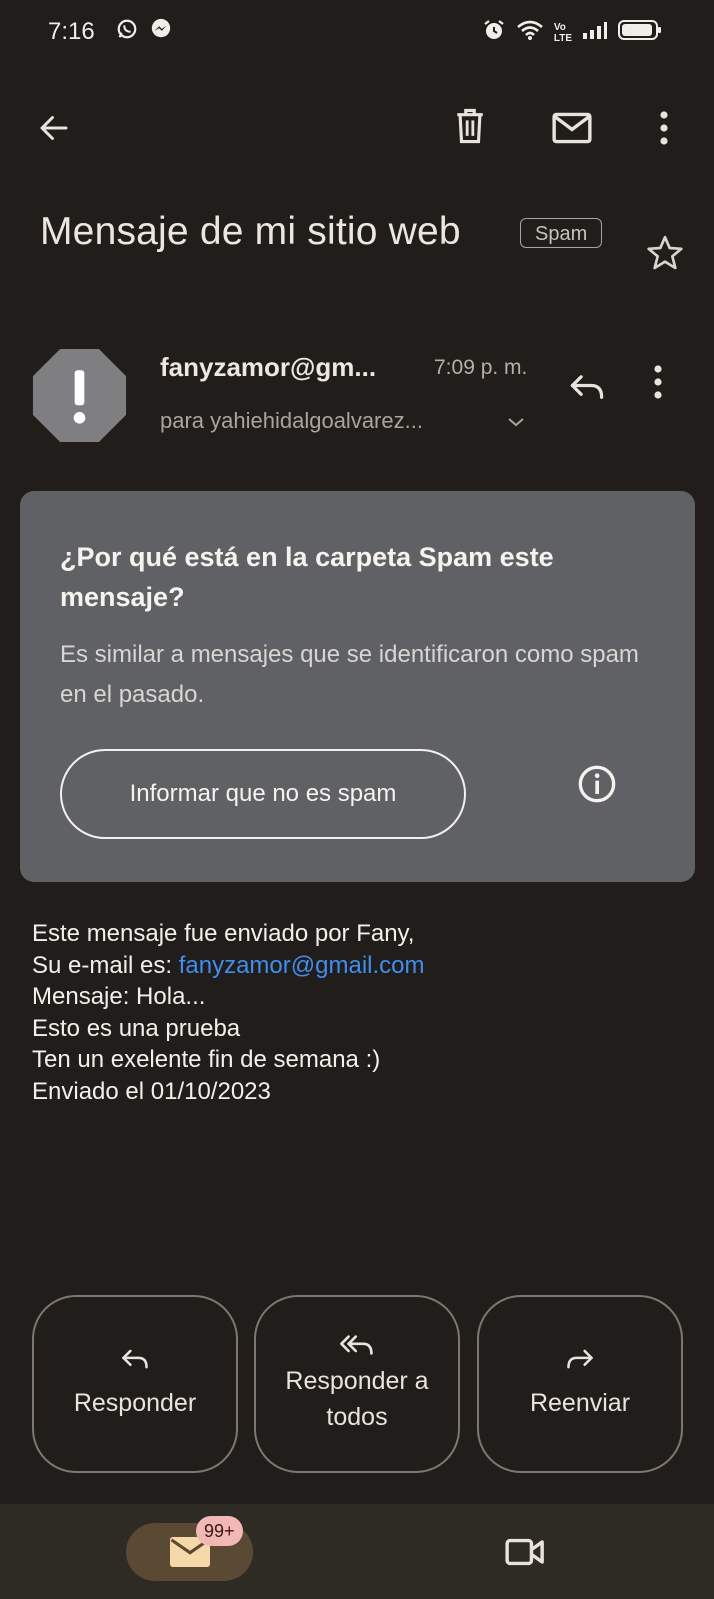 This screenshot has width=714, height=1599. What do you see at coordinates (135, 1403) in the screenshot?
I see `reply-label: Responder` at bounding box center [135, 1403].